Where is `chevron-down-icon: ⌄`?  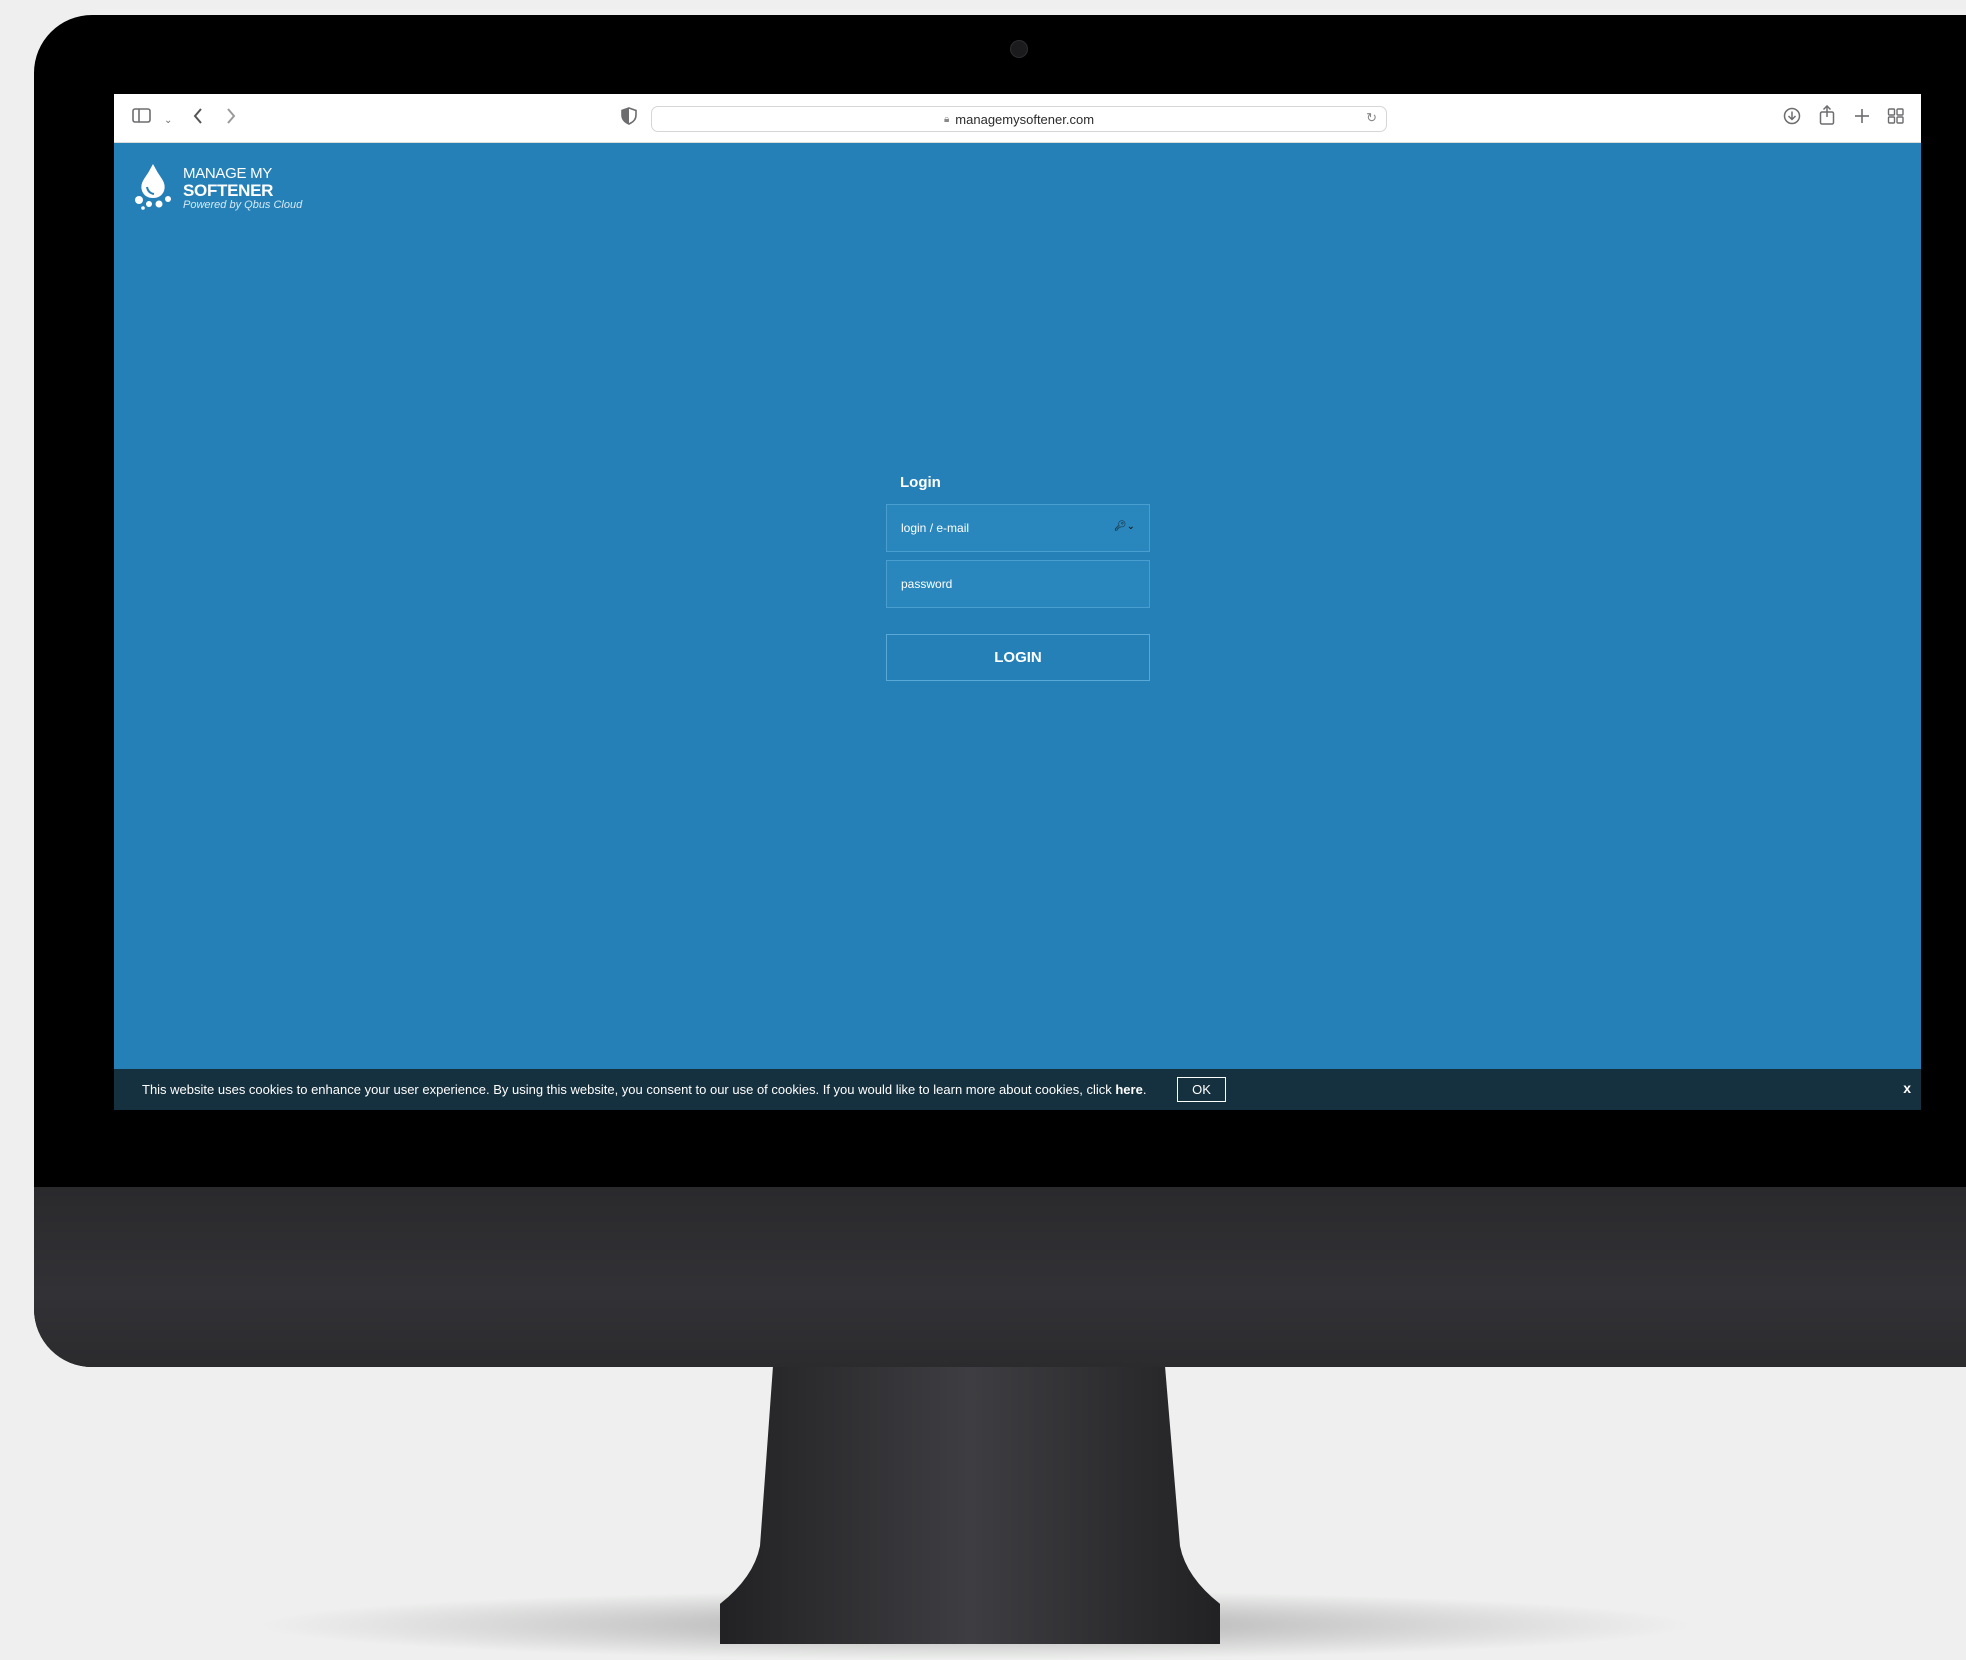 chevron-down-icon: ⌄ is located at coordinates (168, 121).